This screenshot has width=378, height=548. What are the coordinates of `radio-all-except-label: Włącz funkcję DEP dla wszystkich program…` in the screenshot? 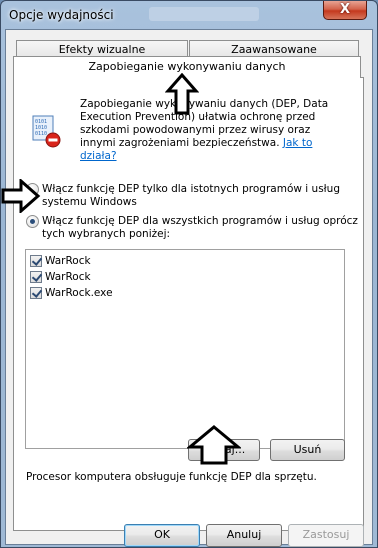 It's located at (200, 227).